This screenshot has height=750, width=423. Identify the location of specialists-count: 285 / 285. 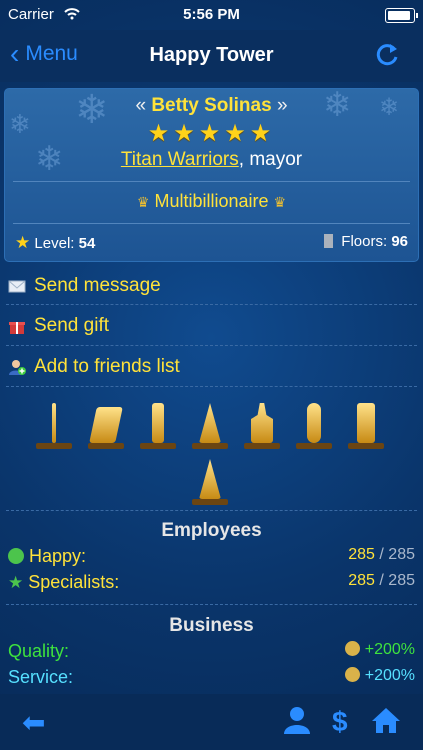
(381, 581).